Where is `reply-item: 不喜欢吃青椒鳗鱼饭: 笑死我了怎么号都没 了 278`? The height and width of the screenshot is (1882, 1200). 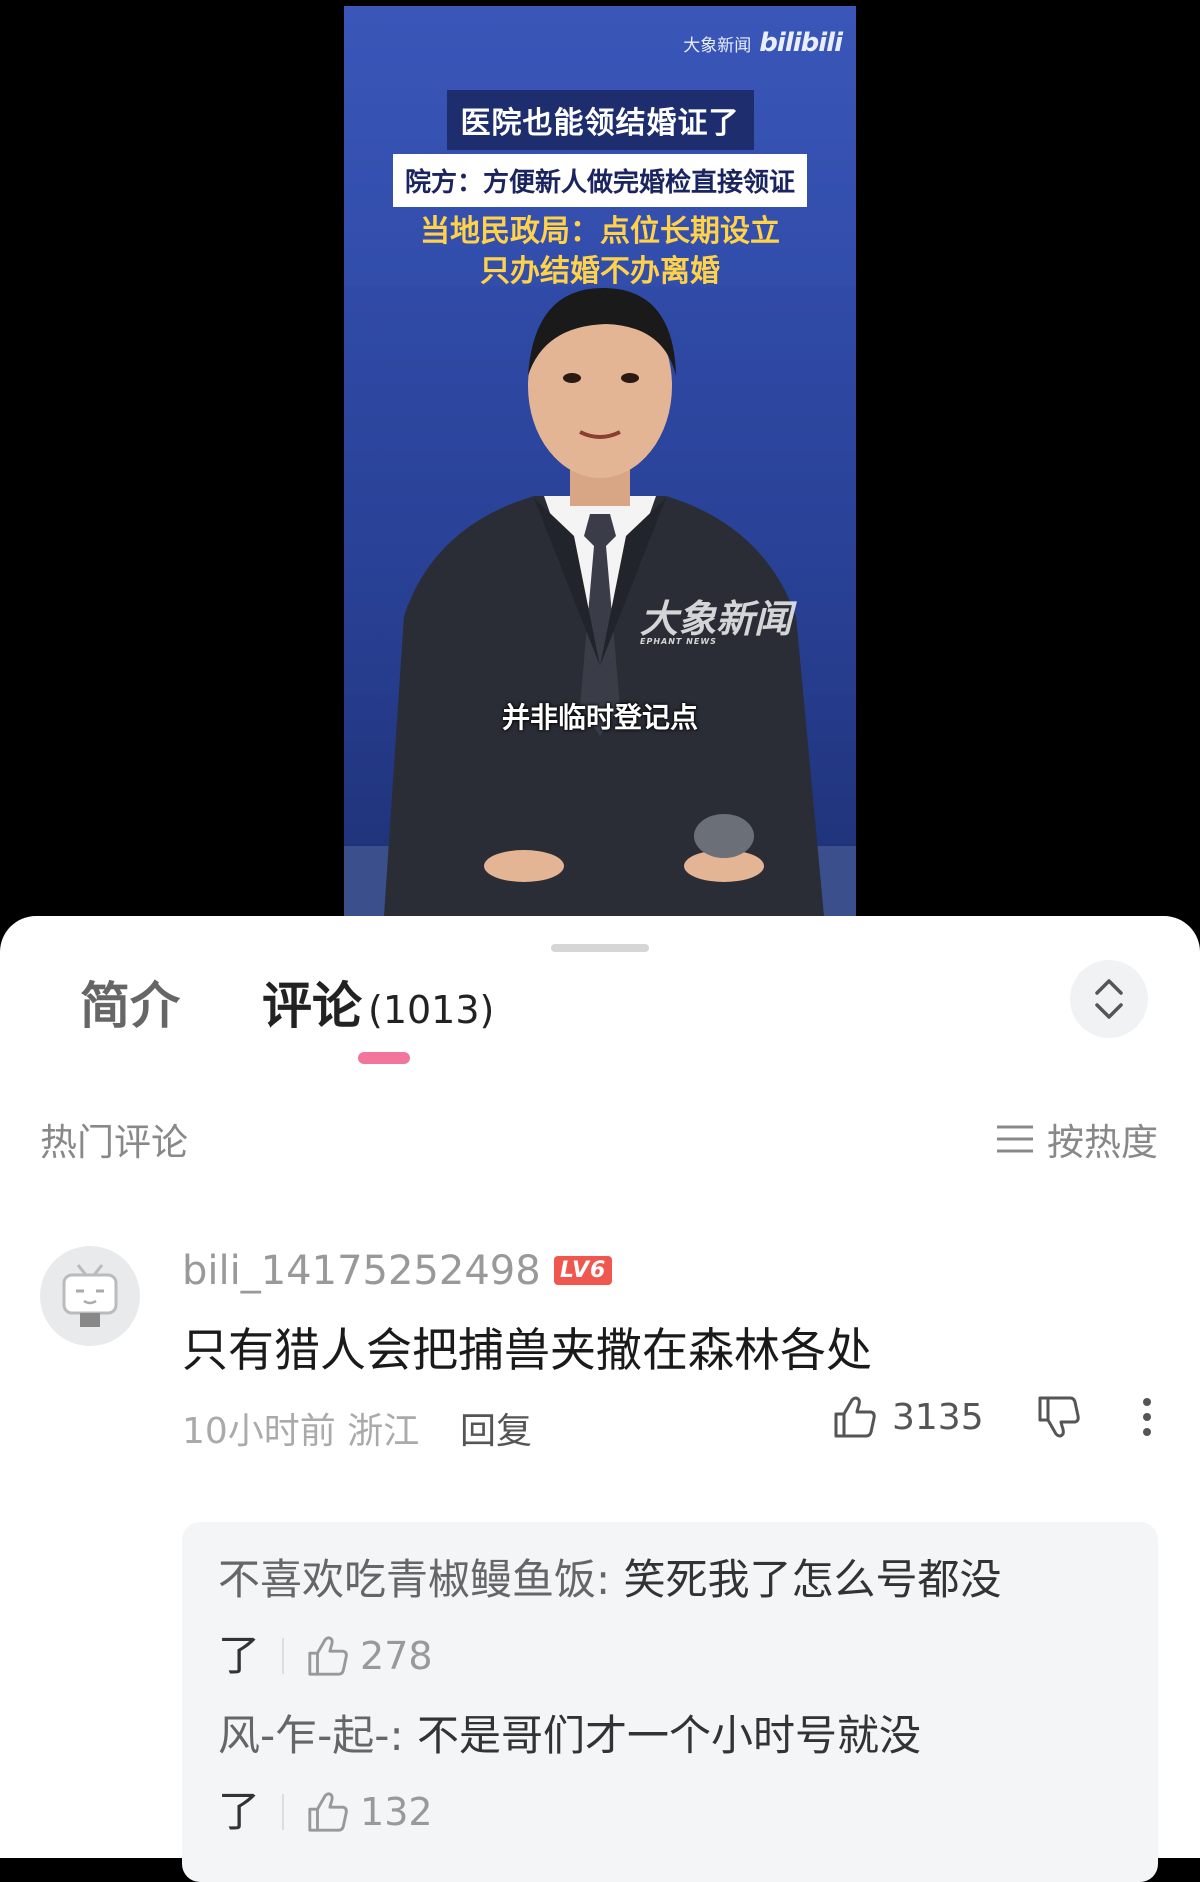
reply-item: 不喜欢吃青椒鳗鱼饭: 笑死我了怎么号都没 了 278 is located at coordinates (648, 1618).